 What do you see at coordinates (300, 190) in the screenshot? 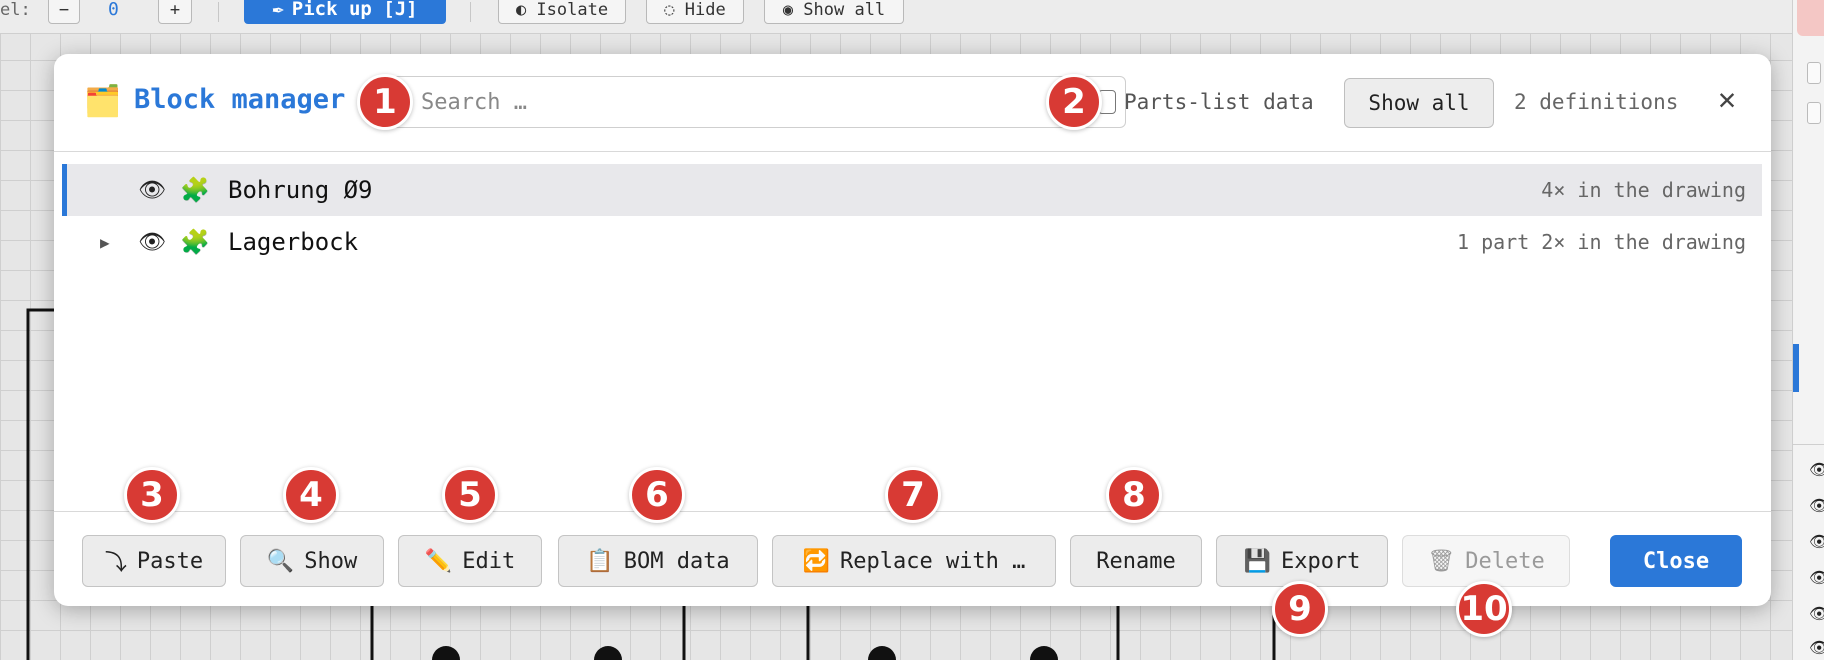
I see `block-name: Bohrung Ø9` at bounding box center [300, 190].